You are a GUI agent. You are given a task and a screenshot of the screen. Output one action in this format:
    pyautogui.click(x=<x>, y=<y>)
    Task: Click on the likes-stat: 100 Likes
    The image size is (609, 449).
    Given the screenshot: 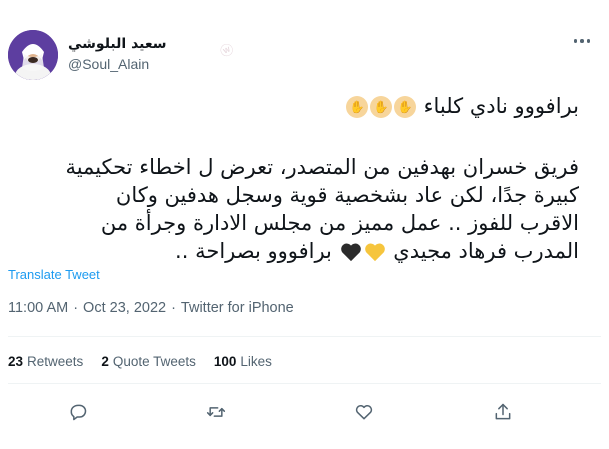 What is the action you would take?
    pyautogui.click(x=243, y=361)
    